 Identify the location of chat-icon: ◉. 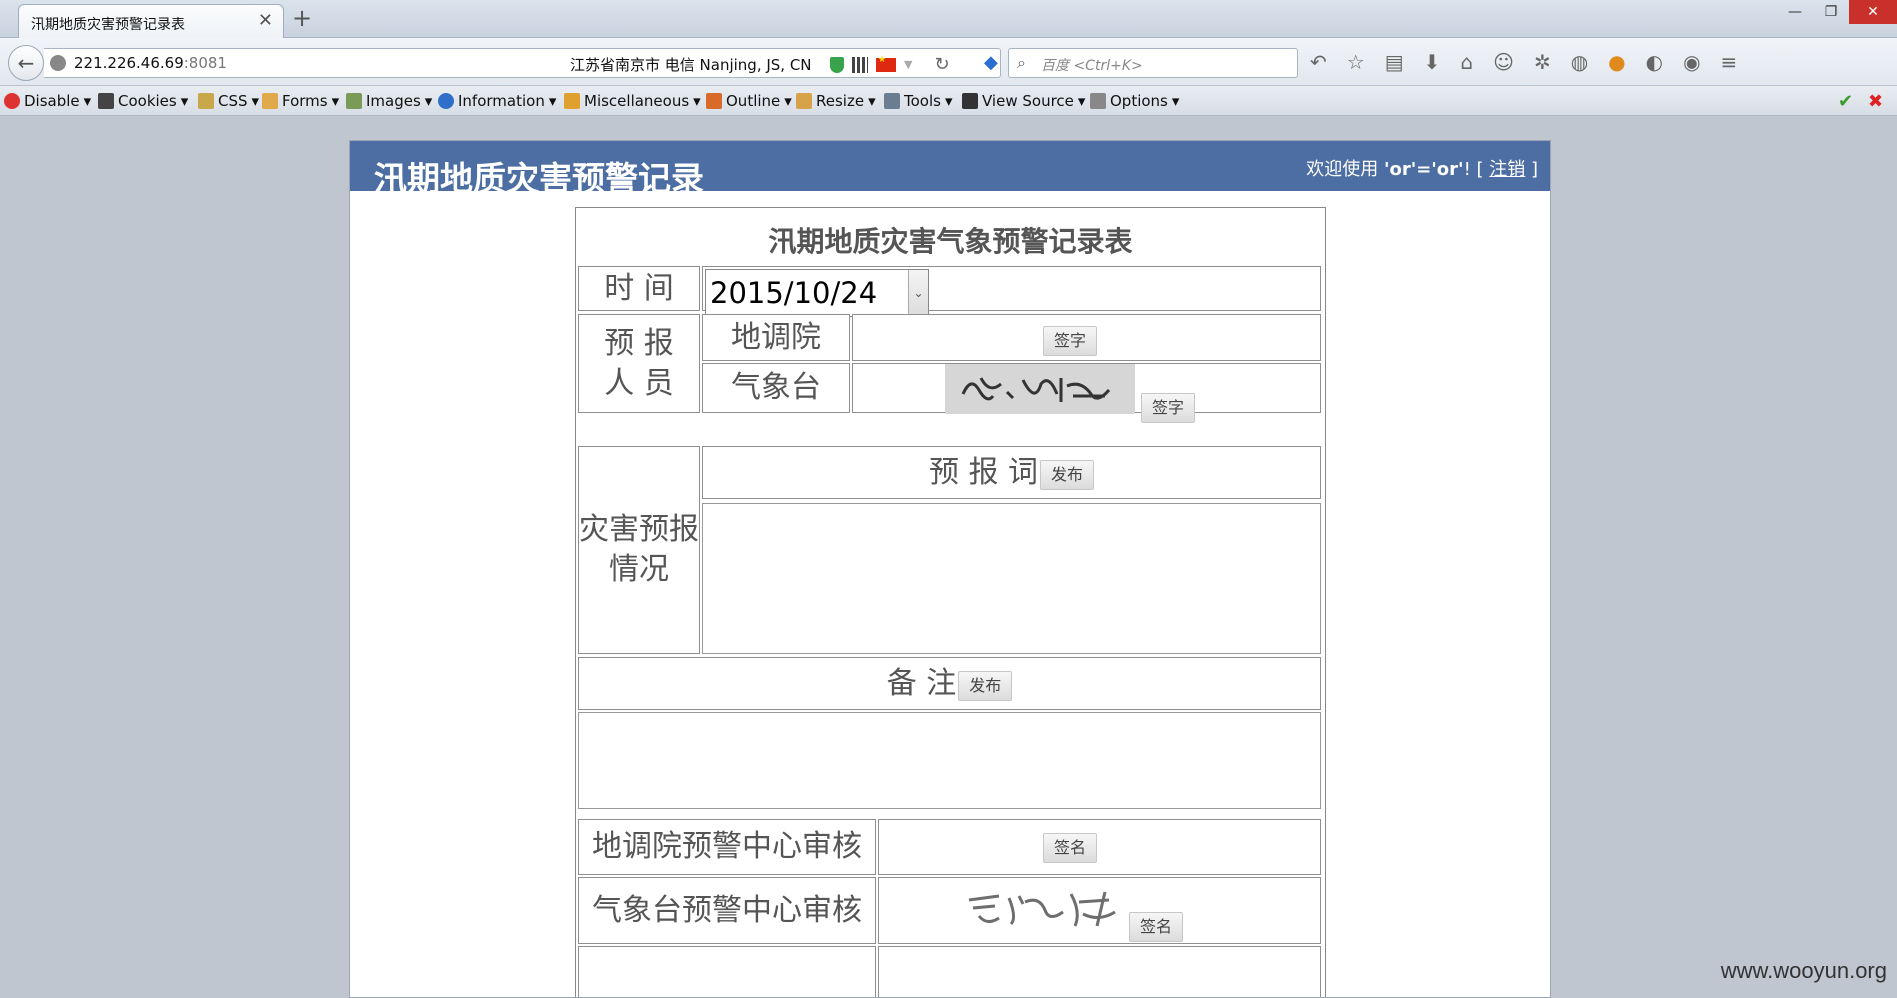
(1691, 62).